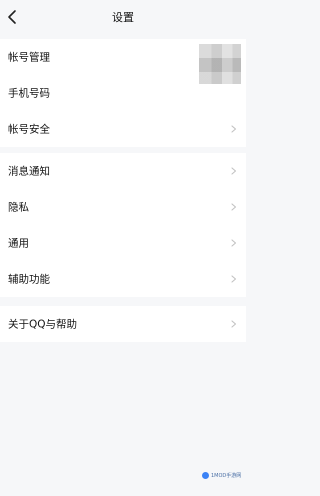 The height and width of the screenshot is (496, 320). Describe the element at coordinates (29, 93) in the screenshot. I see `phone-number-label: 手机号码` at that location.